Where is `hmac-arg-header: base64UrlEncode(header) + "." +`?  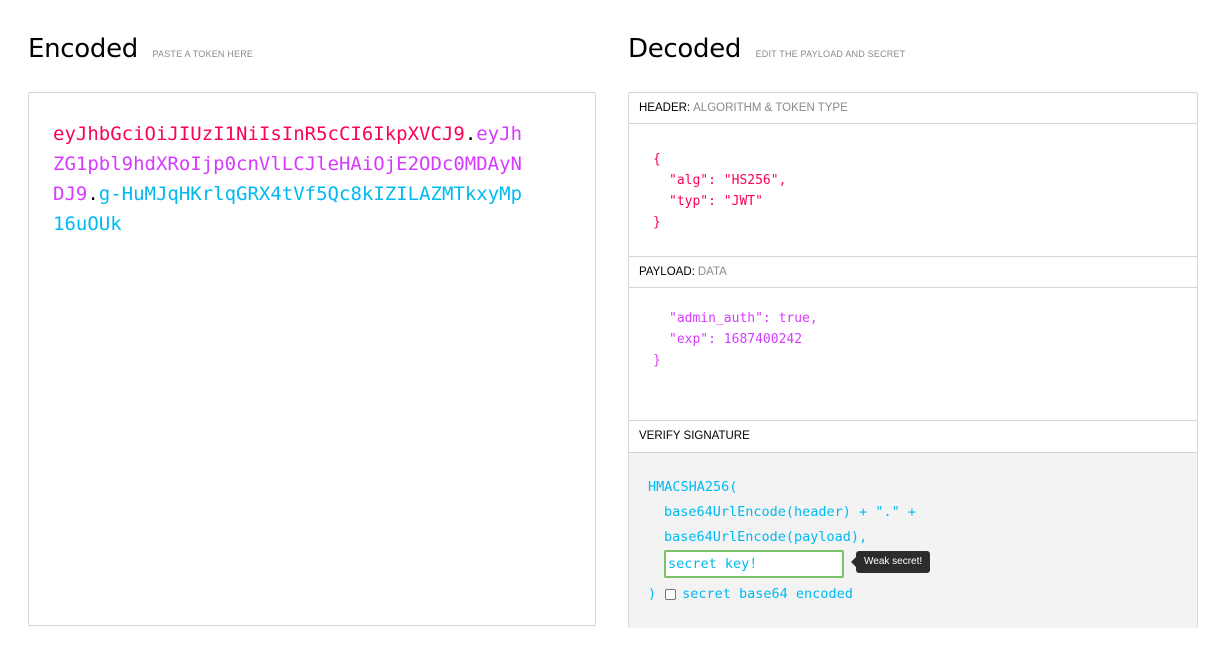
hmac-arg-header: base64UrlEncode(header) + "." + is located at coordinates (790, 512).